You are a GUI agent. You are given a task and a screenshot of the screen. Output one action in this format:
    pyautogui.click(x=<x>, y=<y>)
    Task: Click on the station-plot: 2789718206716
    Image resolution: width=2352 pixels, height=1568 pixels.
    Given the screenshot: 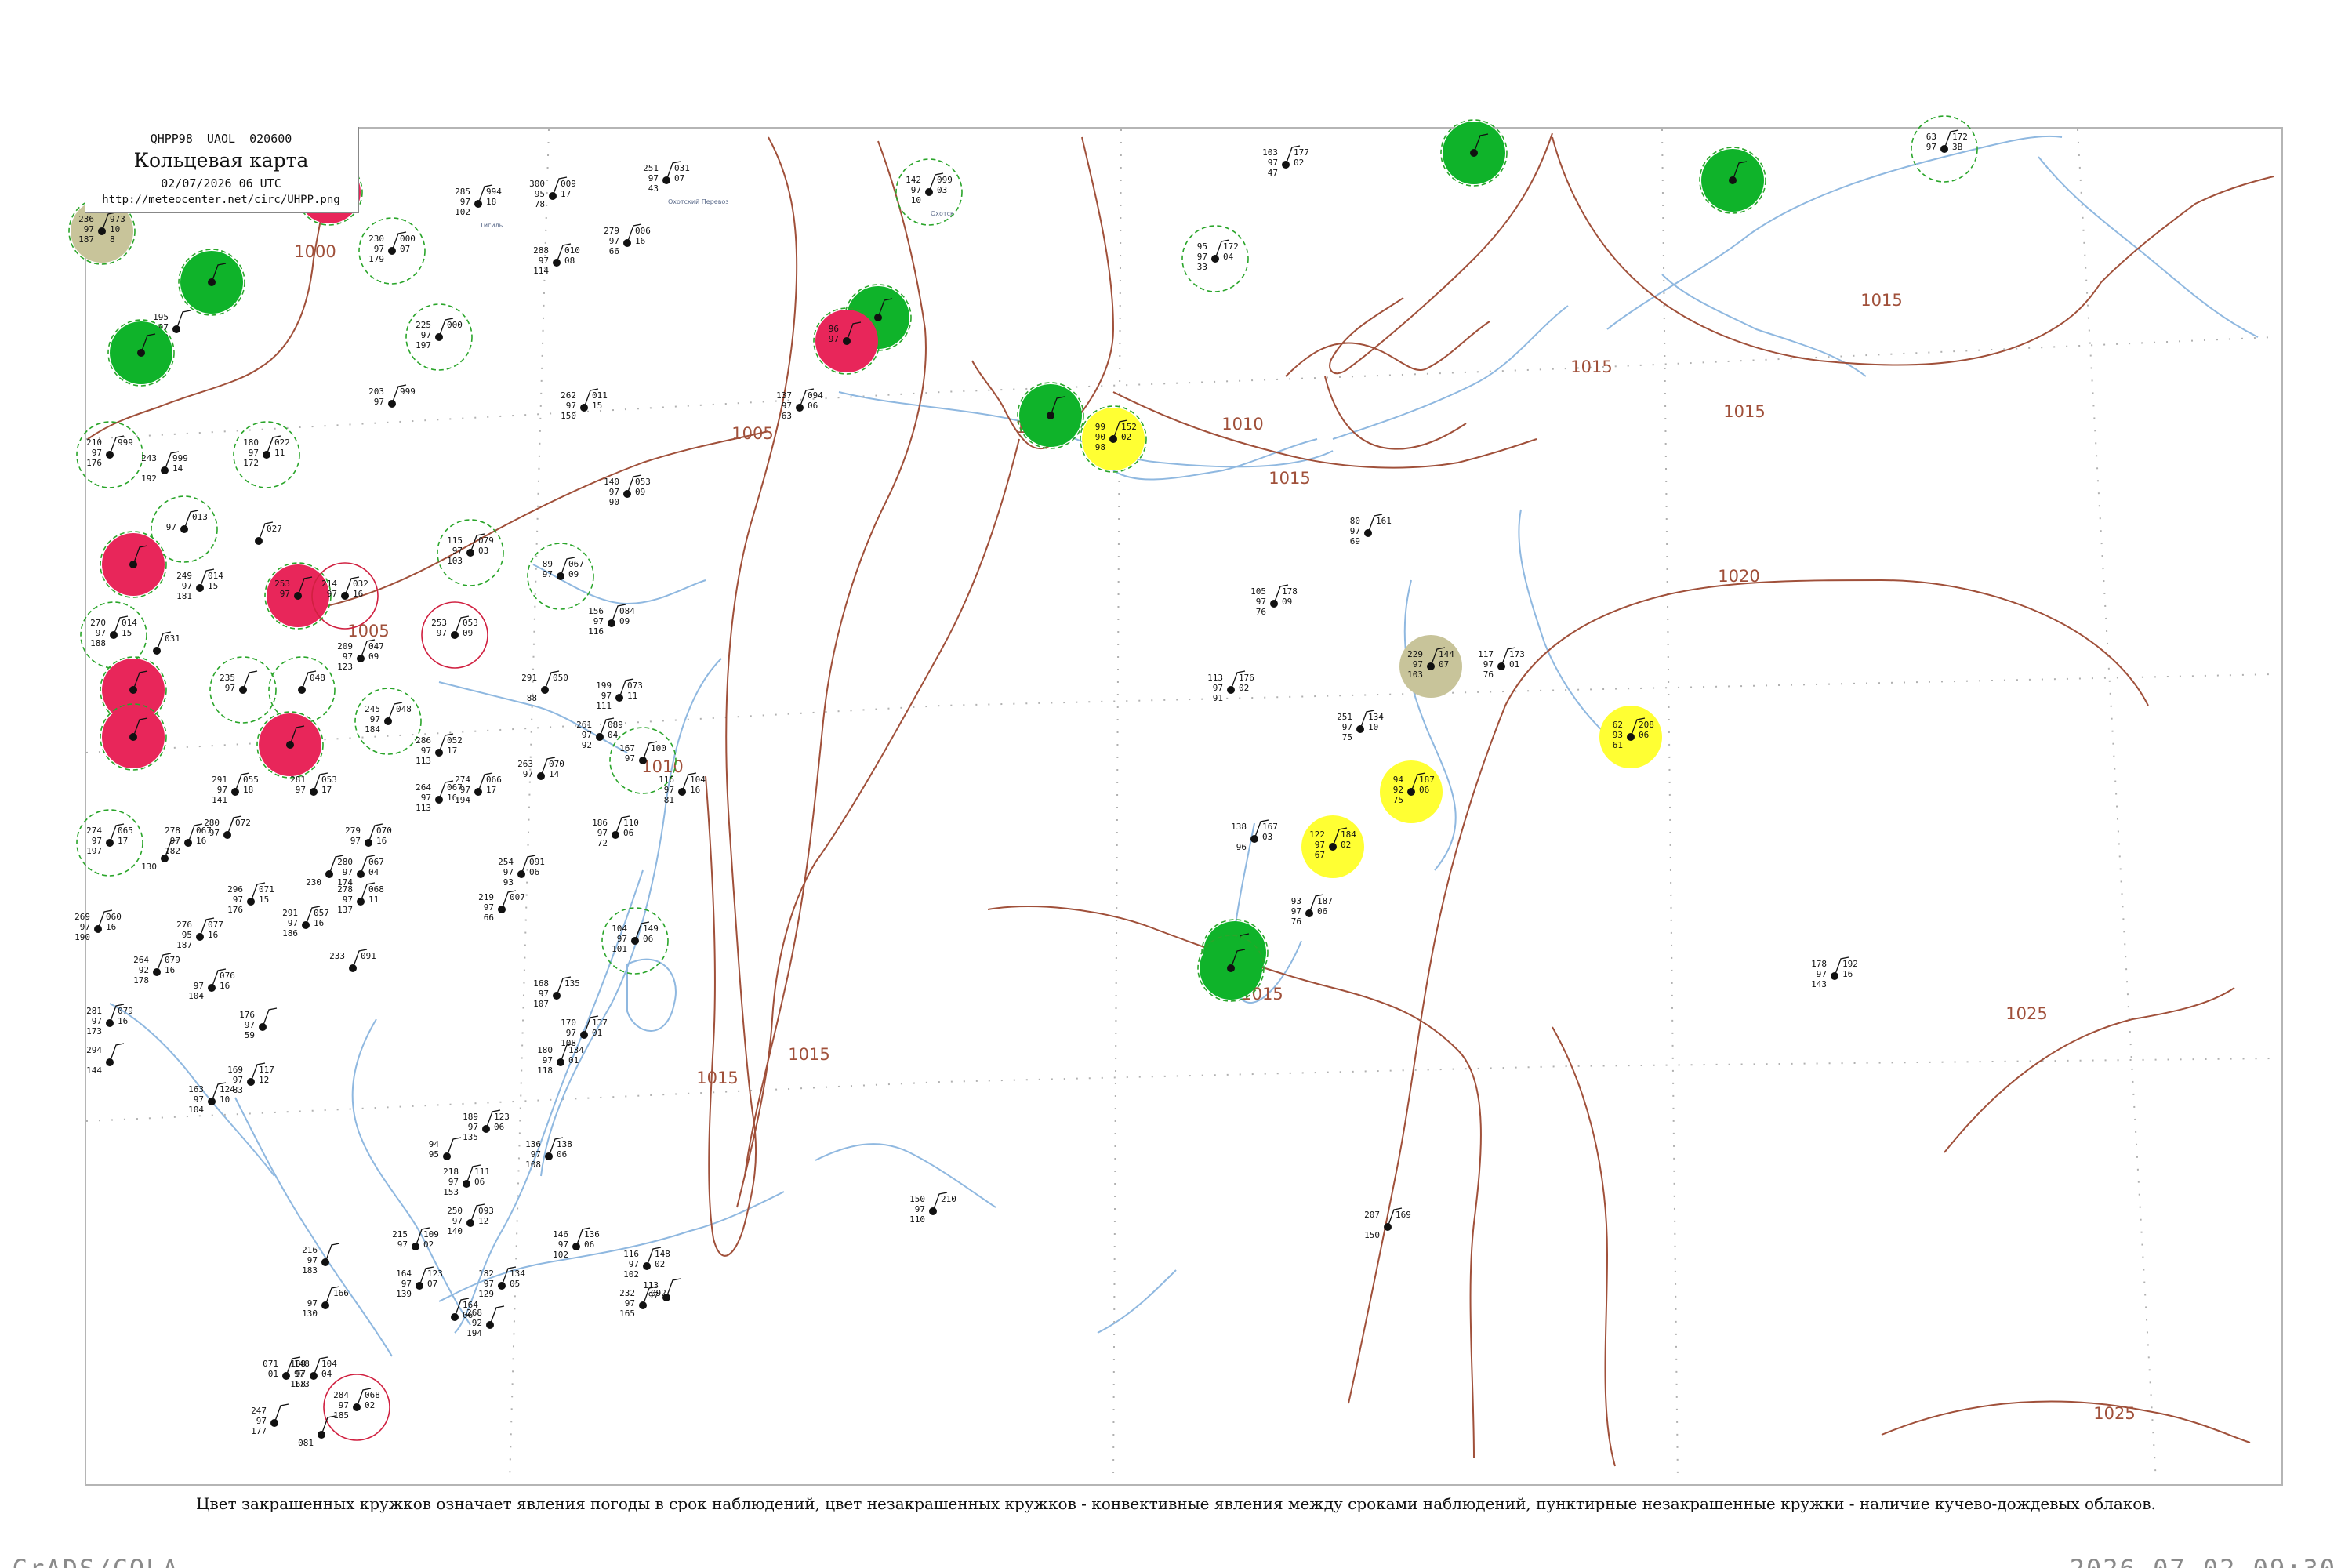 What is the action you would take?
    pyautogui.click(x=188, y=839)
    